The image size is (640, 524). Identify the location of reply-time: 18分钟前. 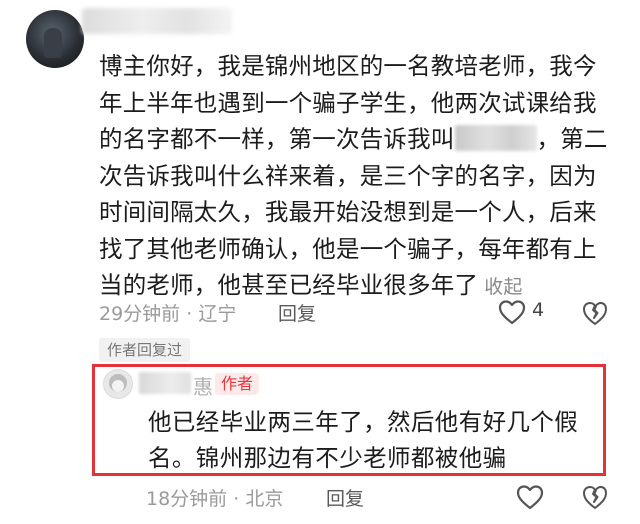
(187, 499).